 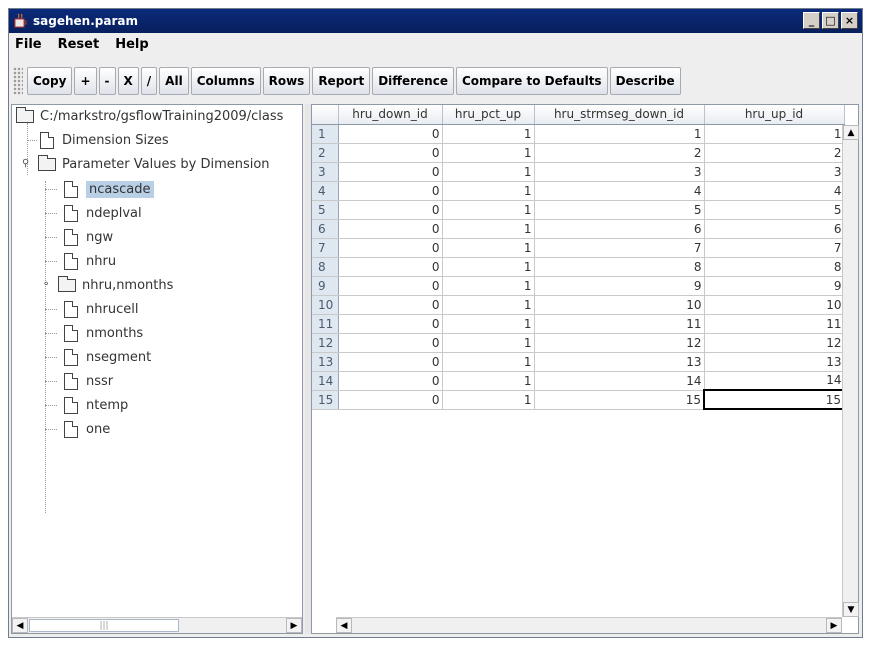 What do you see at coordinates (774, 324) in the screenshot?
I see `hru-up-id-cell: 11` at bounding box center [774, 324].